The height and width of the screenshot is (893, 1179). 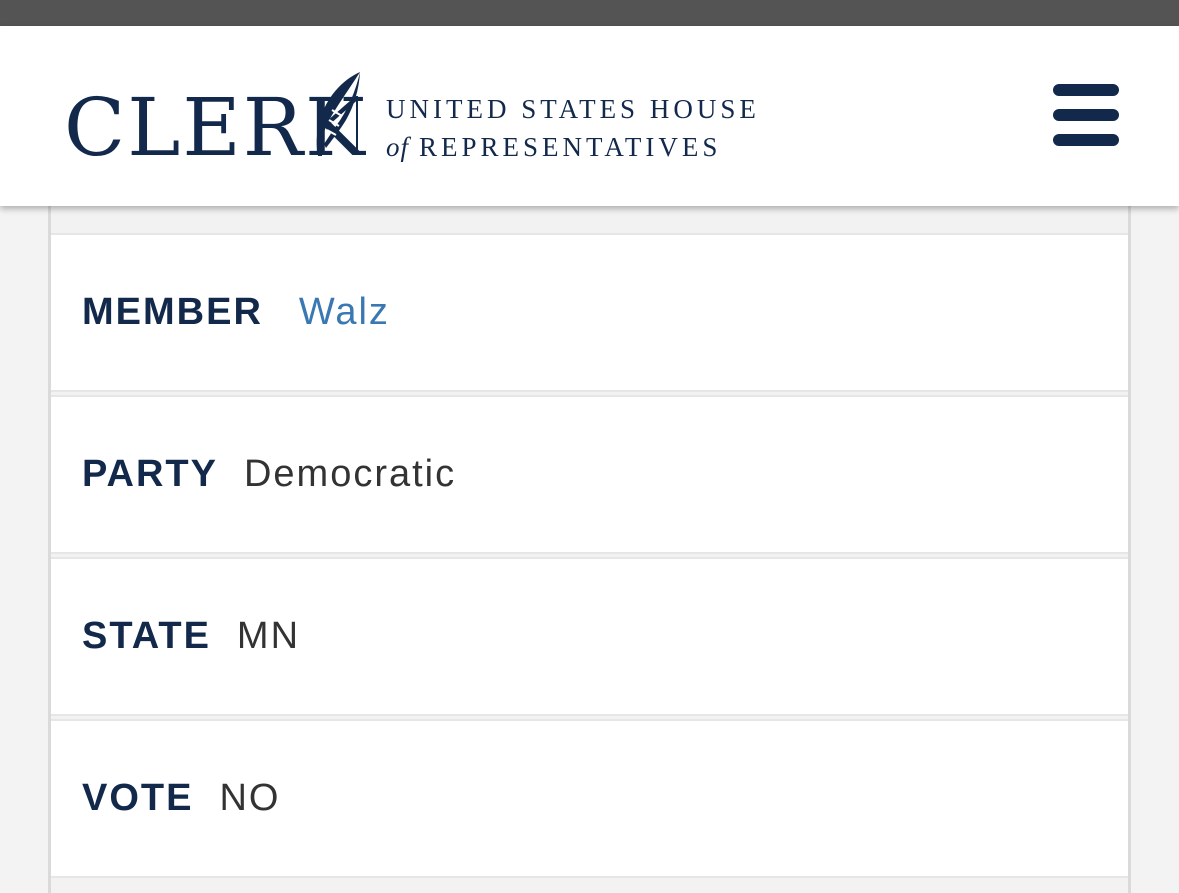 I want to click on house-title-line2: of REPRESENTATIVES, so click(x=553, y=147).